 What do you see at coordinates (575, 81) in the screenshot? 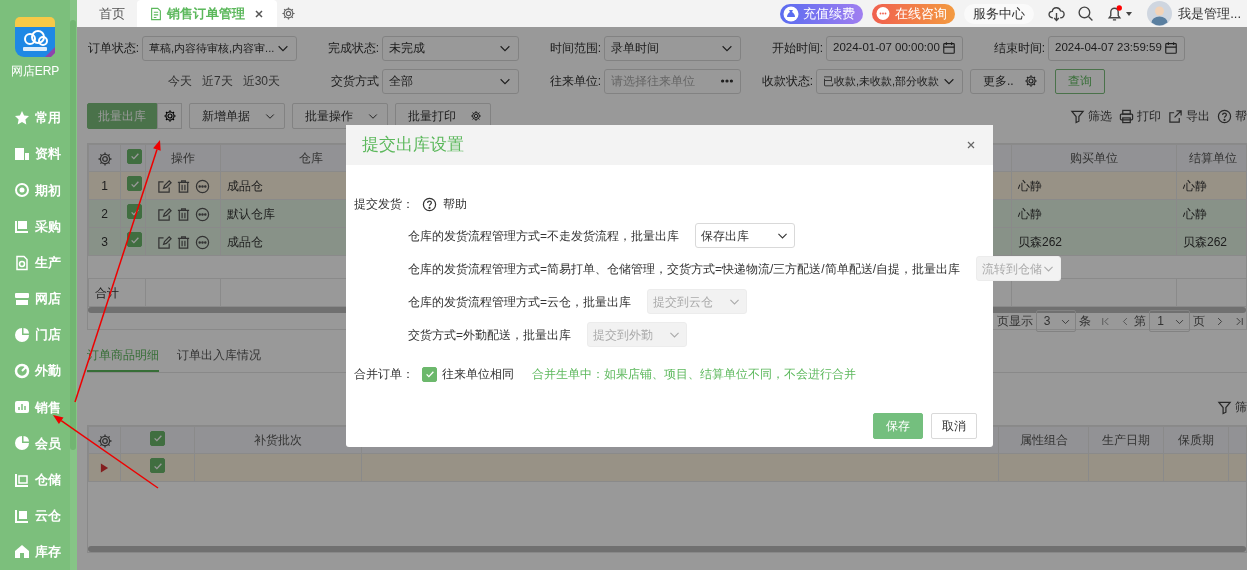
I see `filter-label: 往来单位:` at bounding box center [575, 81].